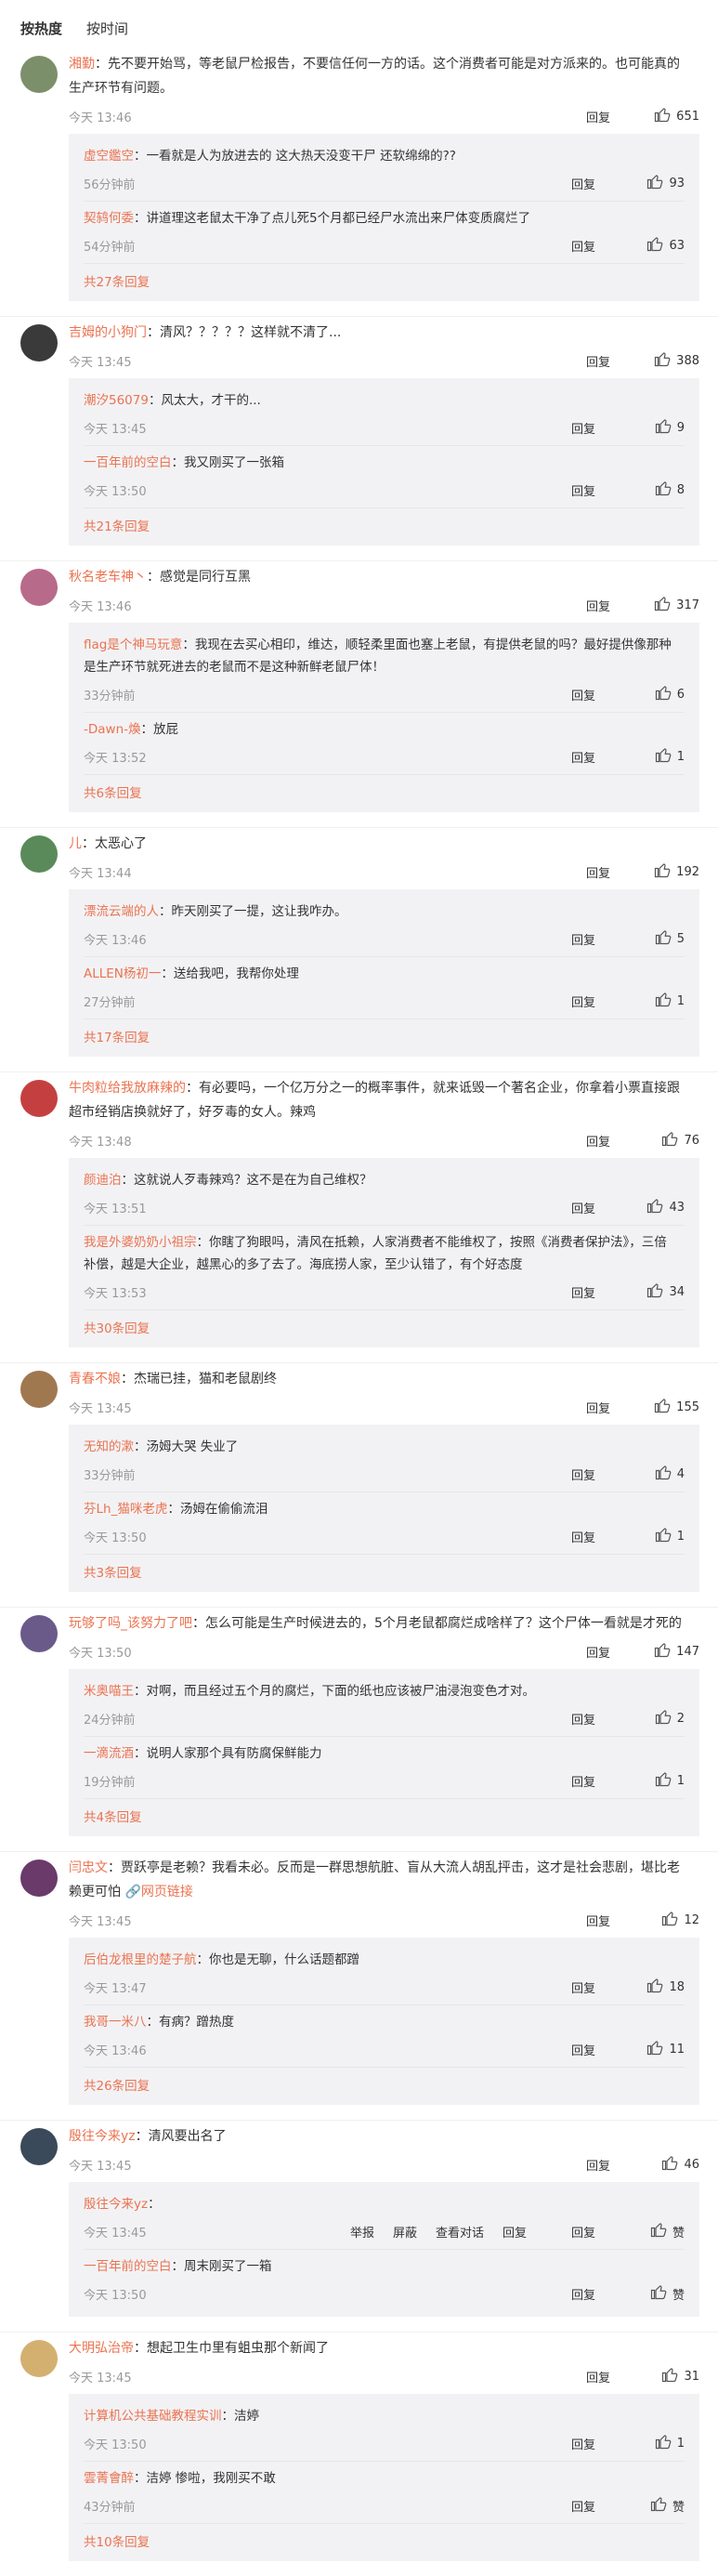 The height and width of the screenshot is (2576, 718). Describe the element at coordinates (116, 400) in the screenshot. I see `reply-username: 潮汐56079` at that location.